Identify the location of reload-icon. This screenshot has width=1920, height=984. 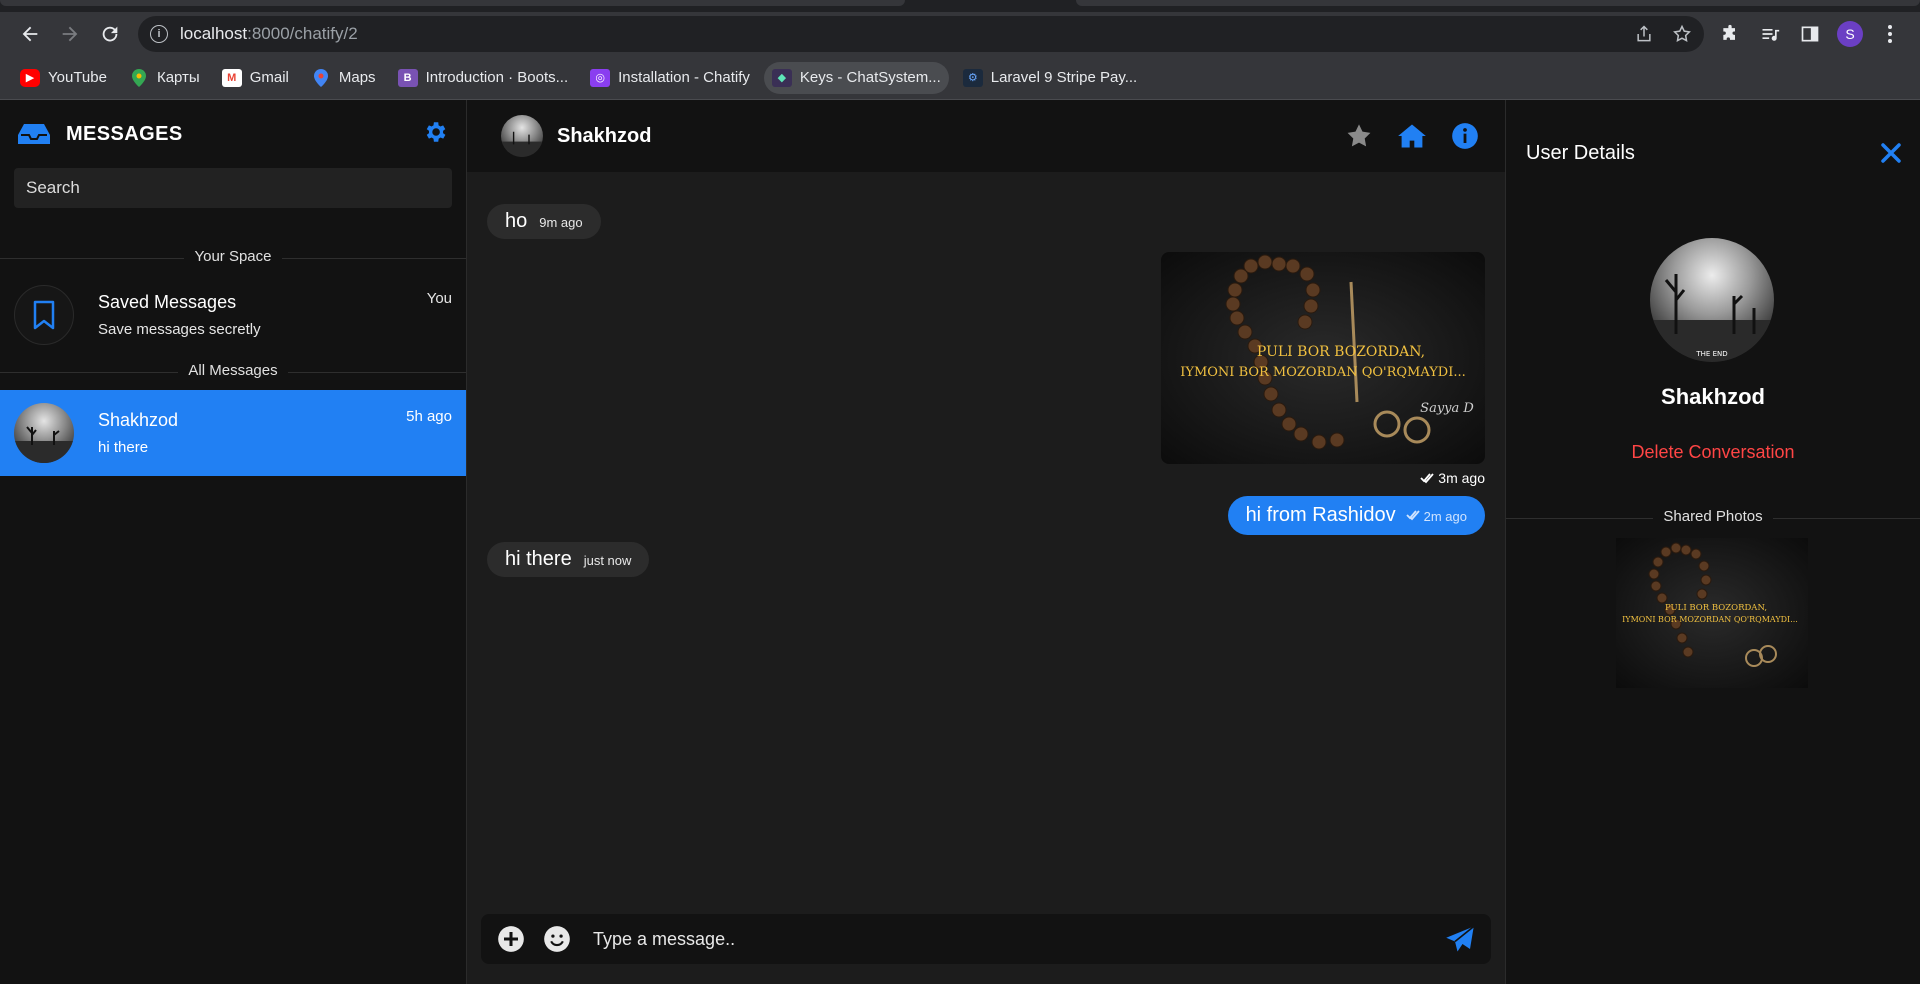
(110, 34).